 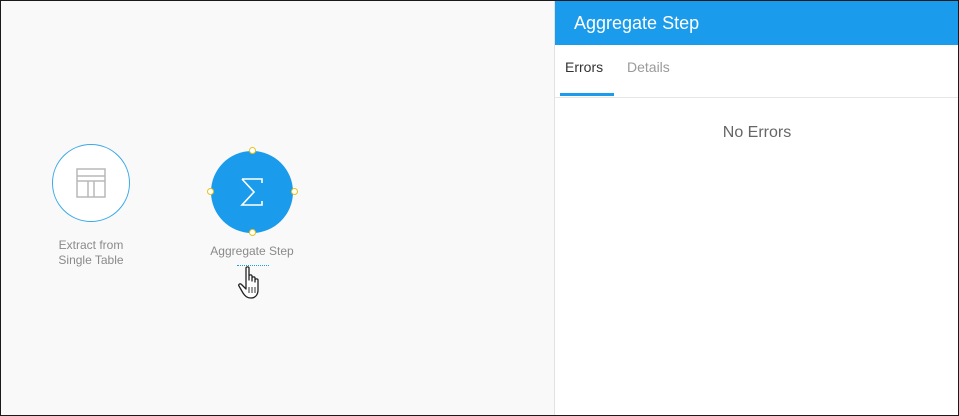 I want to click on active-tab-indicator, so click(x=587, y=94).